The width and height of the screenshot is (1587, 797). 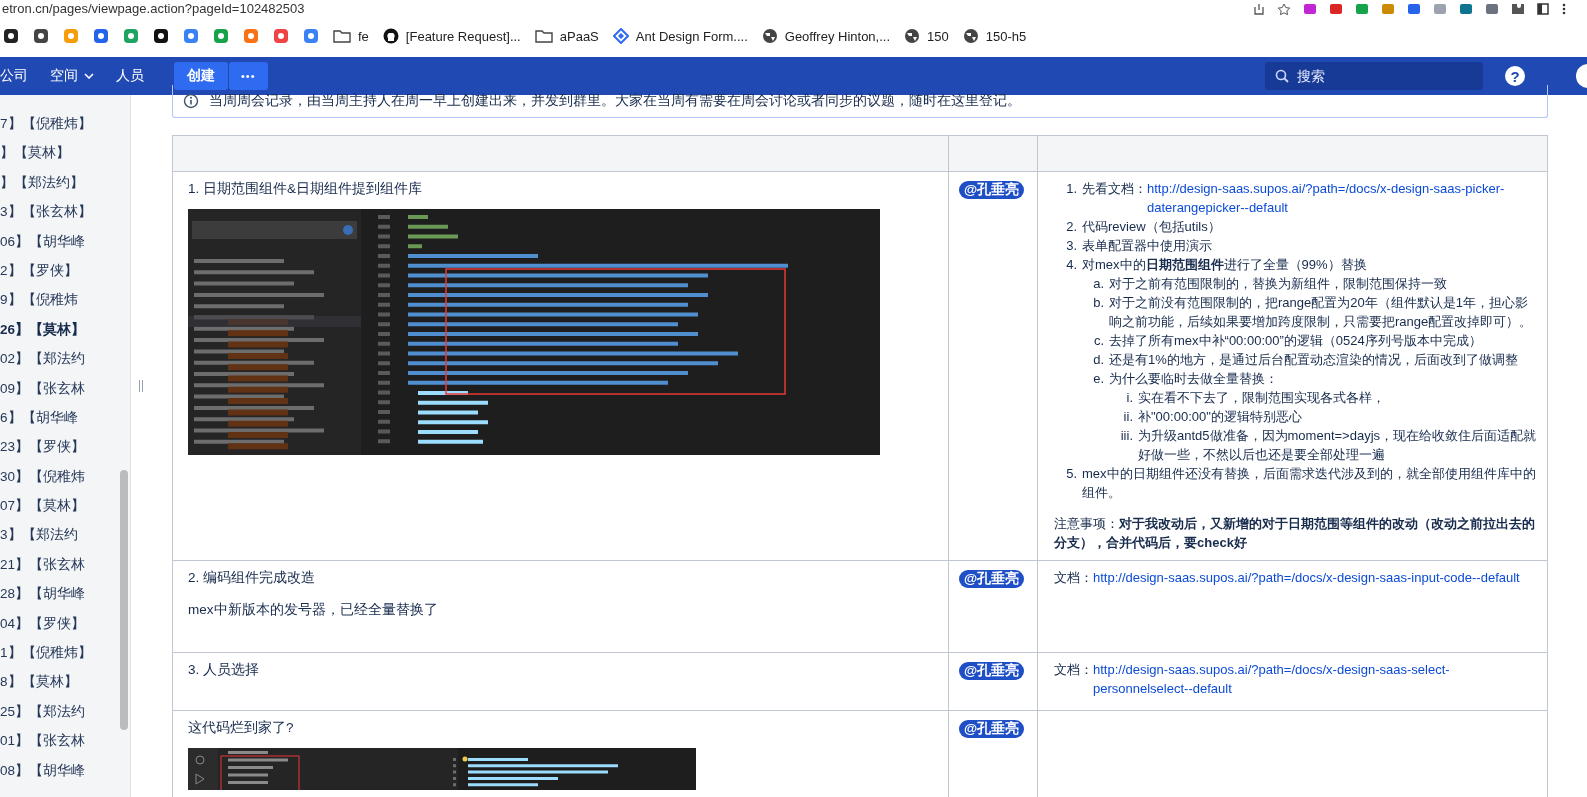 I want to click on page-link: 2】【罗侠】, so click(x=39, y=270).